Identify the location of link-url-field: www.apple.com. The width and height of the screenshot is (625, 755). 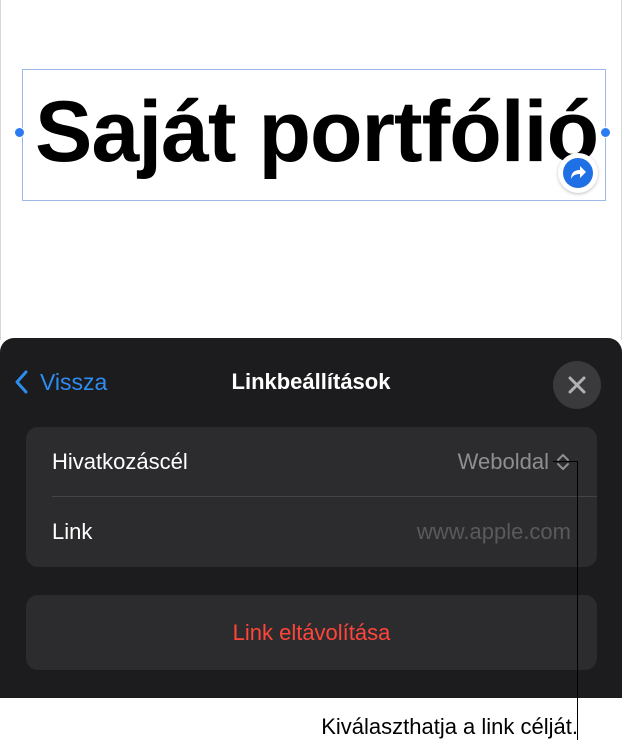
(494, 532).